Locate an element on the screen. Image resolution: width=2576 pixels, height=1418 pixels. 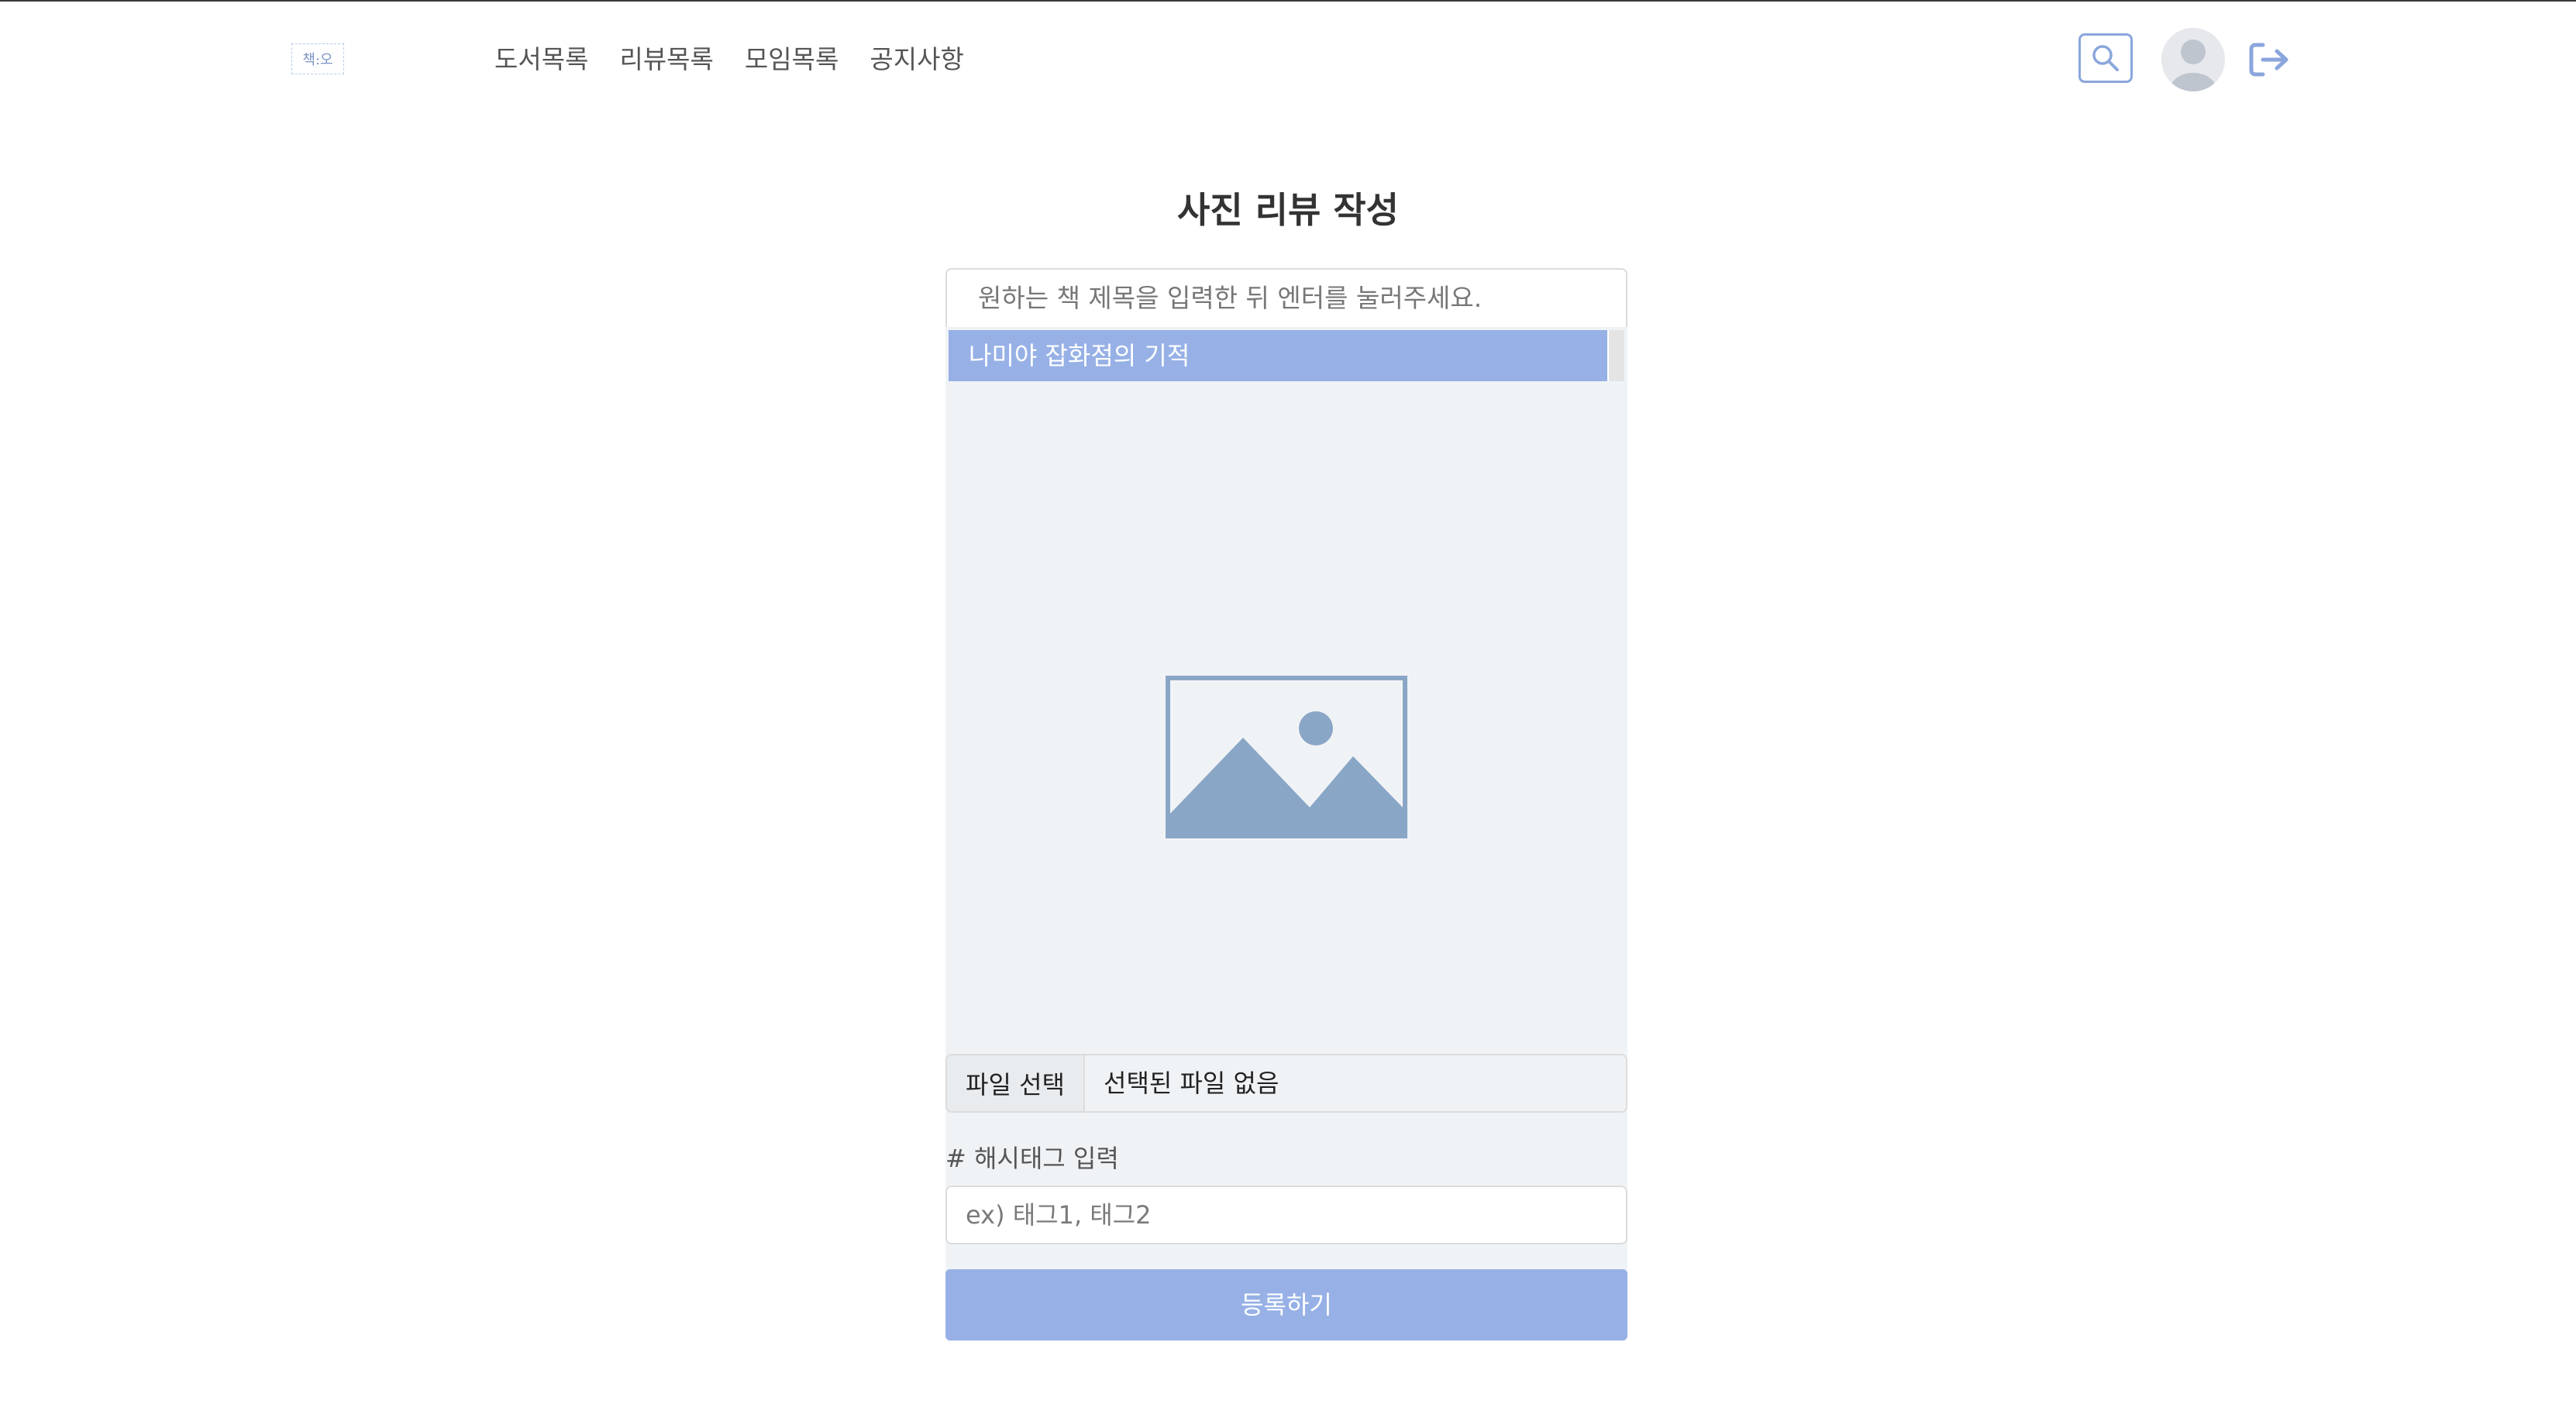
site-logo: 책:오 is located at coordinates (317, 58).